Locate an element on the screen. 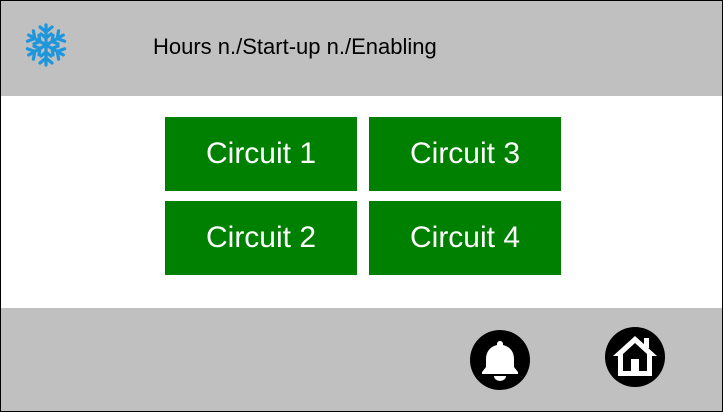  bell-icon is located at coordinates (500, 360).